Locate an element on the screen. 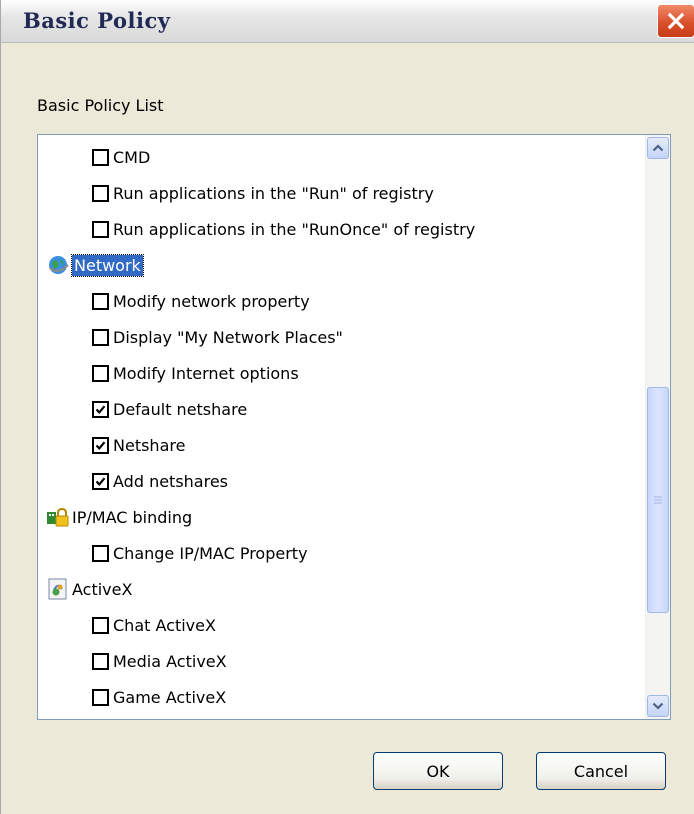 This screenshot has height=814, width=694. policy-option: Media ActiveX is located at coordinates (159, 661).